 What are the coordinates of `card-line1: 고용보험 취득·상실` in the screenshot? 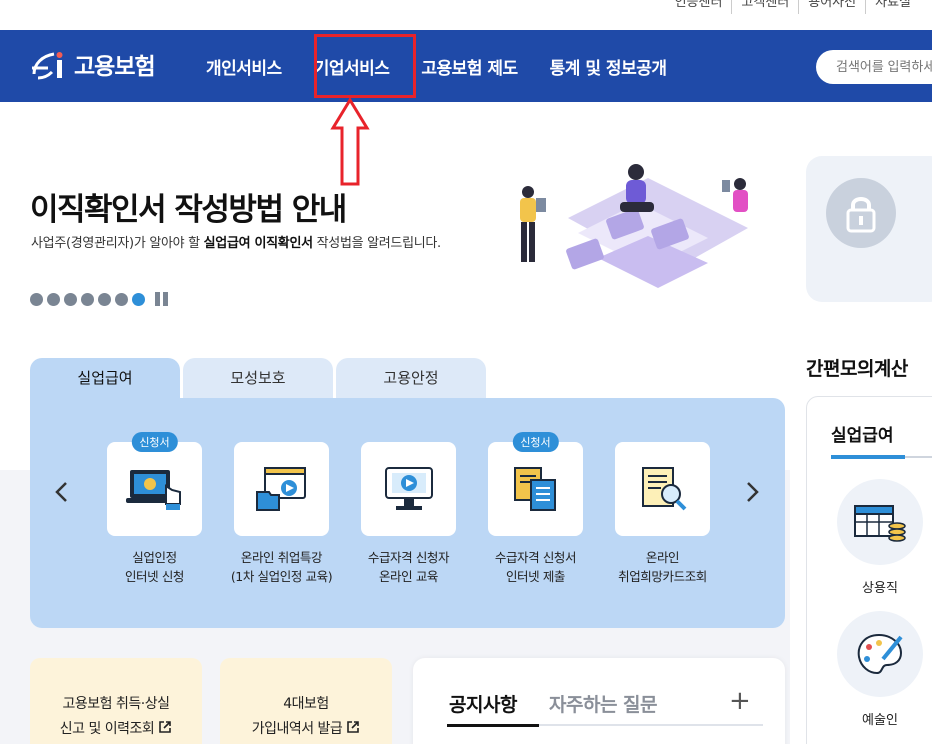 It's located at (116, 704).